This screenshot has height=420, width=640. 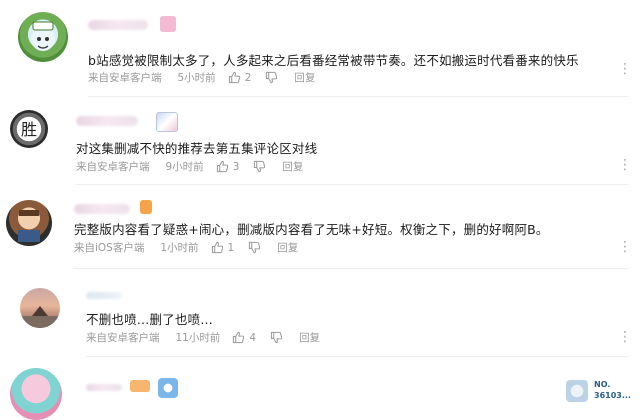 I want to click on comment-time: 1小时前, so click(x=179, y=248).